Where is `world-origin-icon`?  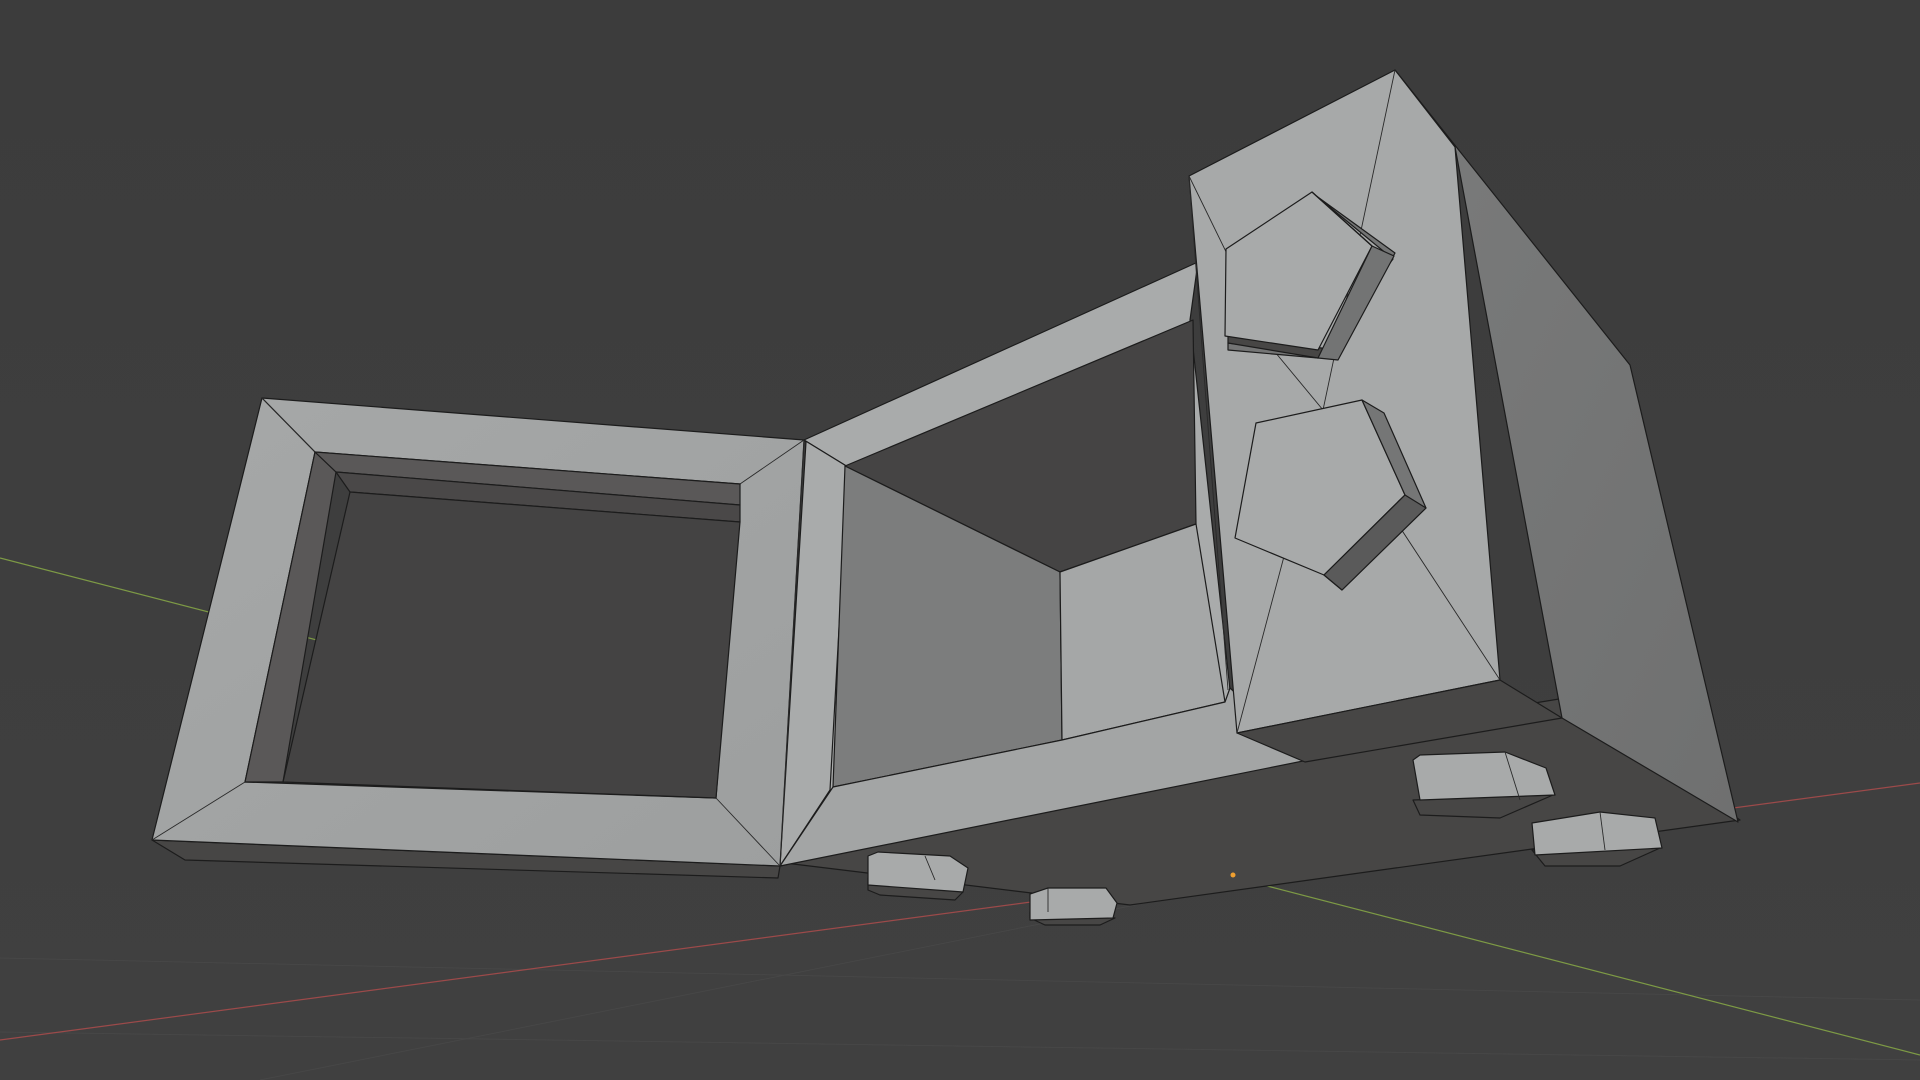 world-origin-icon is located at coordinates (1233, 875).